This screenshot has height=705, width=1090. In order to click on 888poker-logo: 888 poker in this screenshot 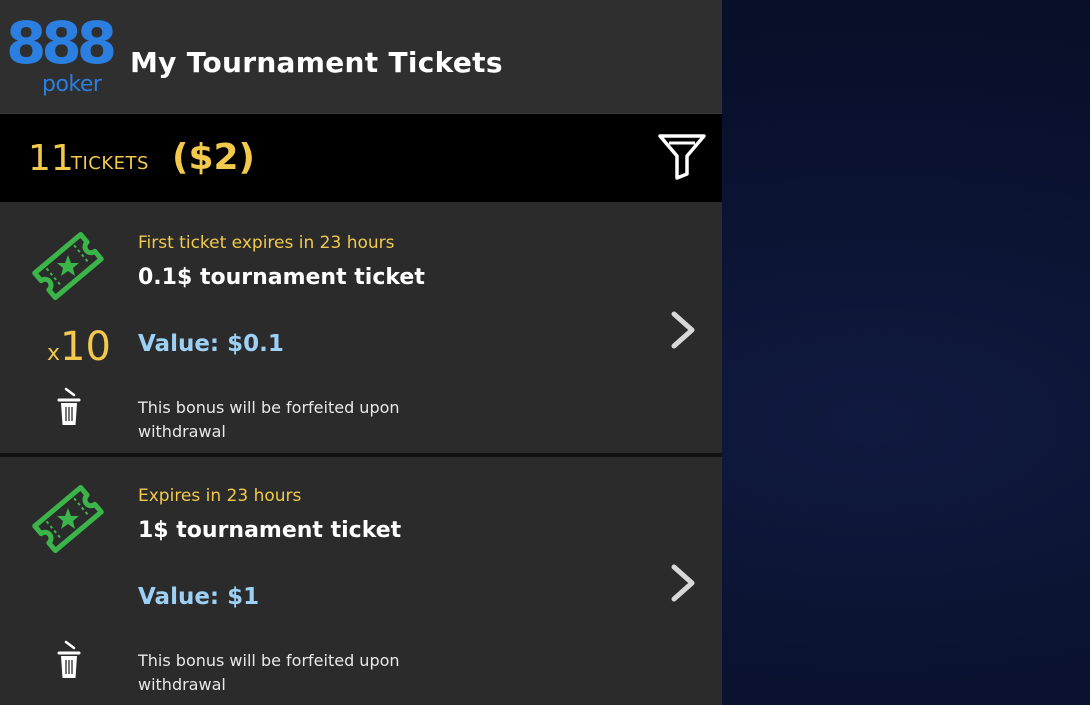, I will do `click(61, 54)`.